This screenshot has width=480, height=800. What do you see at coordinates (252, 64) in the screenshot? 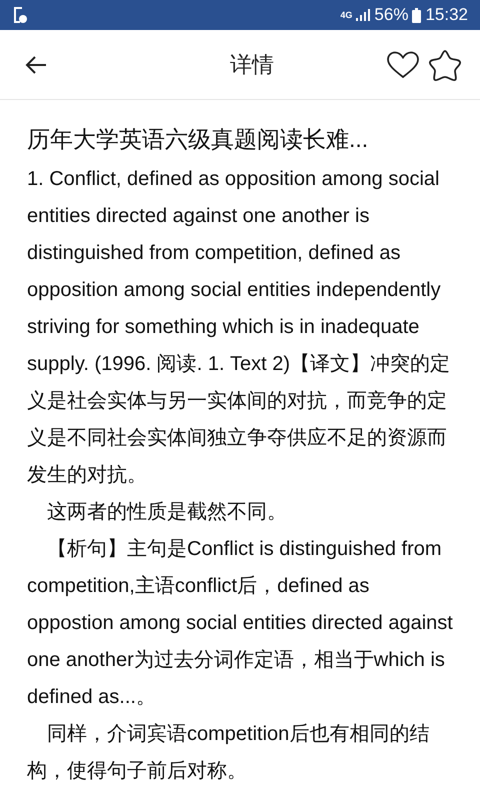
I see `page-title: 详情` at bounding box center [252, 64].